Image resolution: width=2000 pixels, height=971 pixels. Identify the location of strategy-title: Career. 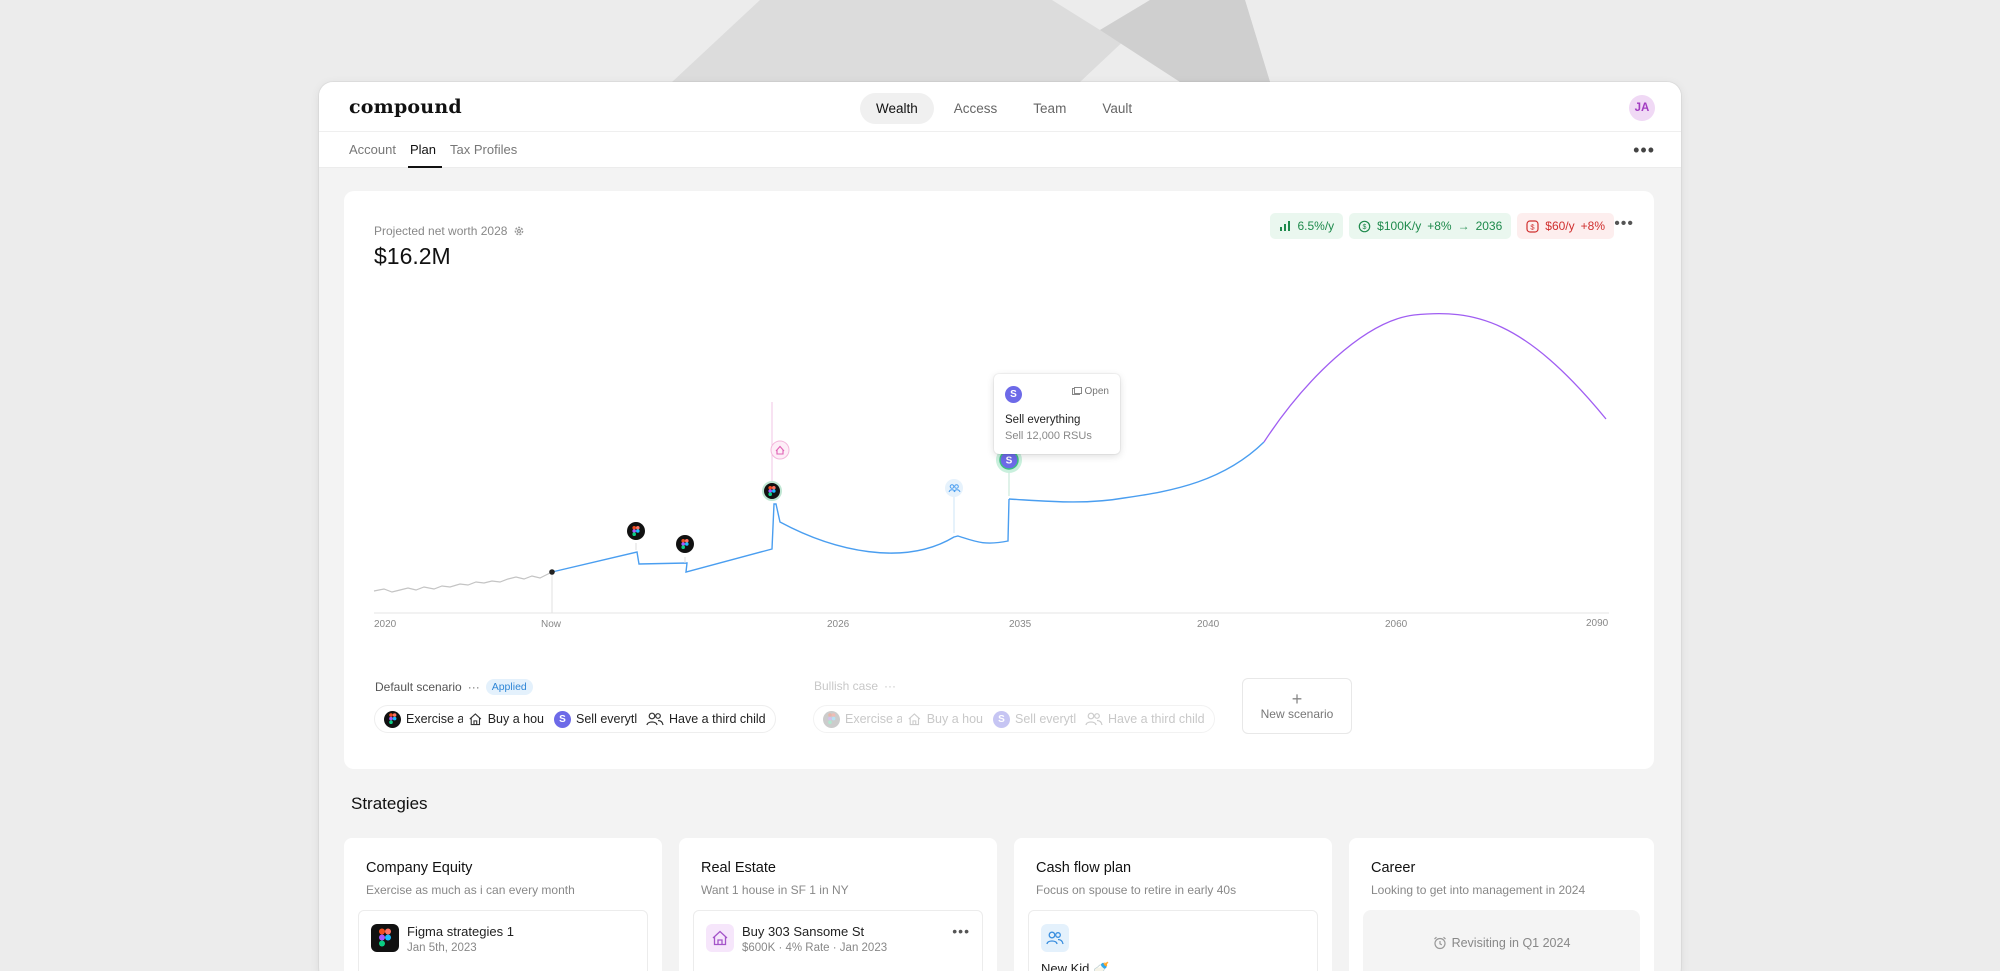
(1393, 868).